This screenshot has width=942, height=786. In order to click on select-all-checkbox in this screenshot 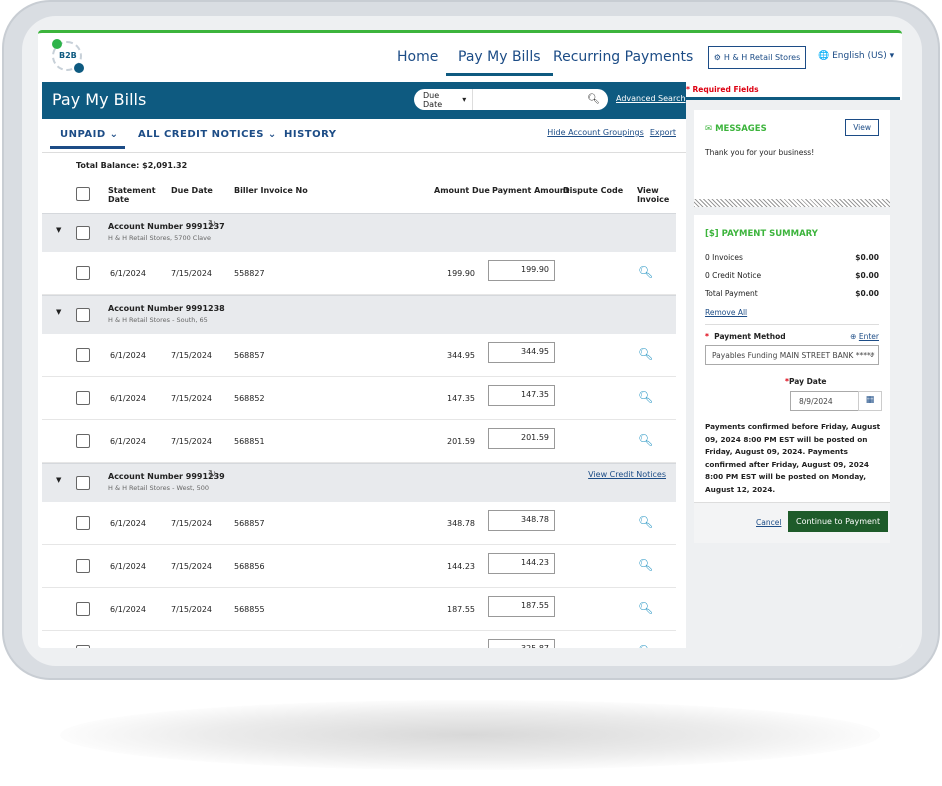, I will do `click(83, 194)`.